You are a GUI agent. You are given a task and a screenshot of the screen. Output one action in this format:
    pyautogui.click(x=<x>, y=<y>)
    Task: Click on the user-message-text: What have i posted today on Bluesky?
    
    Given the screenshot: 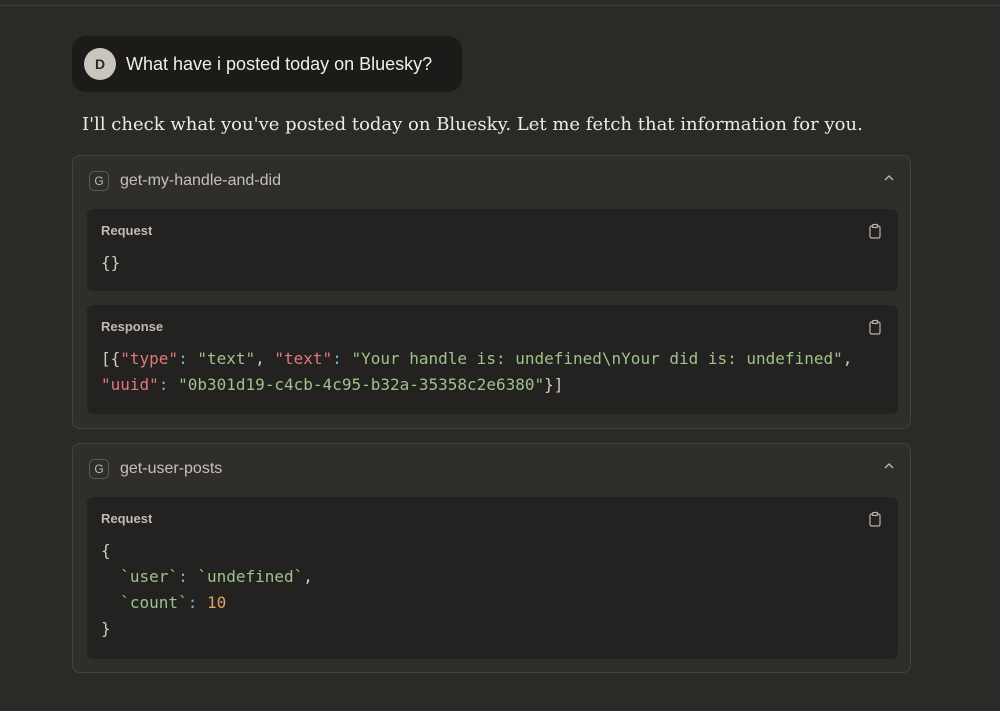 What is the action you would take?
    pyautogui.click(x=279, y=63)
    